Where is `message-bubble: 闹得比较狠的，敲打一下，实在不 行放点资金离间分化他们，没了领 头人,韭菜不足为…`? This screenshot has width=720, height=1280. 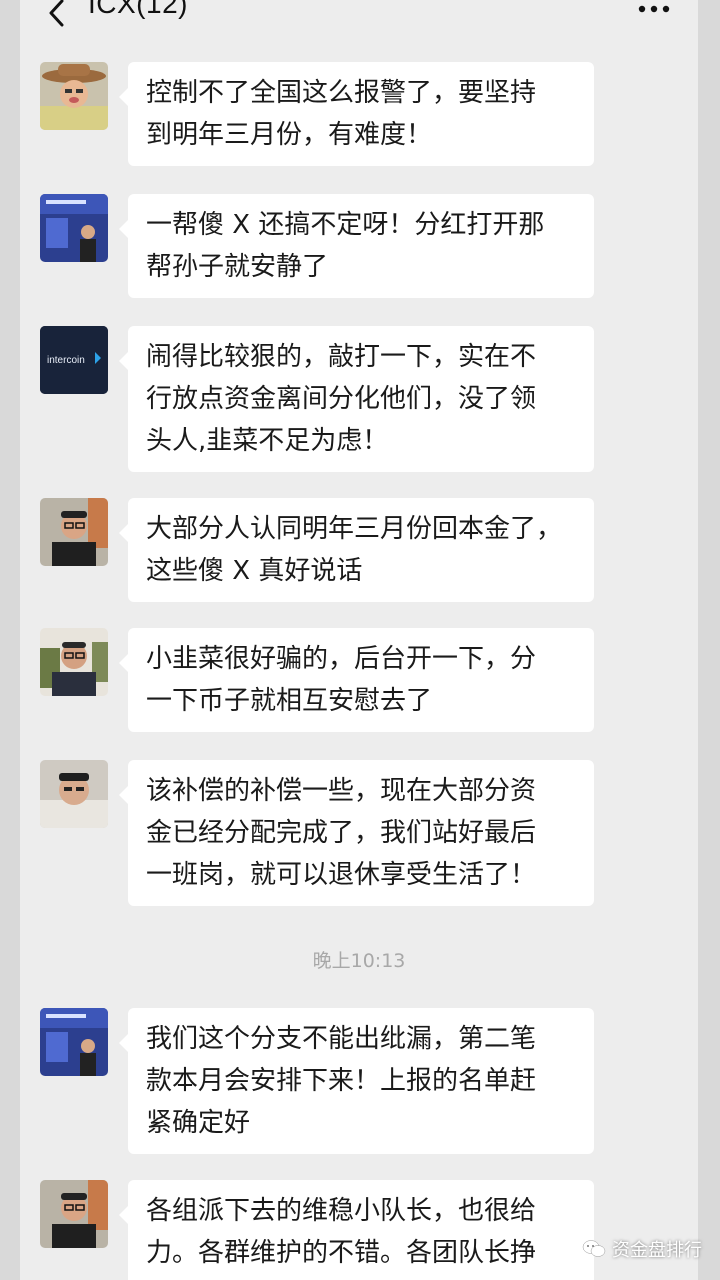 message-bubble: 闹得比较狠的，敲打一下，实在不 行放点资金离间分化他们，没了领 头人,韭菜不足为… is located at coordinates (356, 399).